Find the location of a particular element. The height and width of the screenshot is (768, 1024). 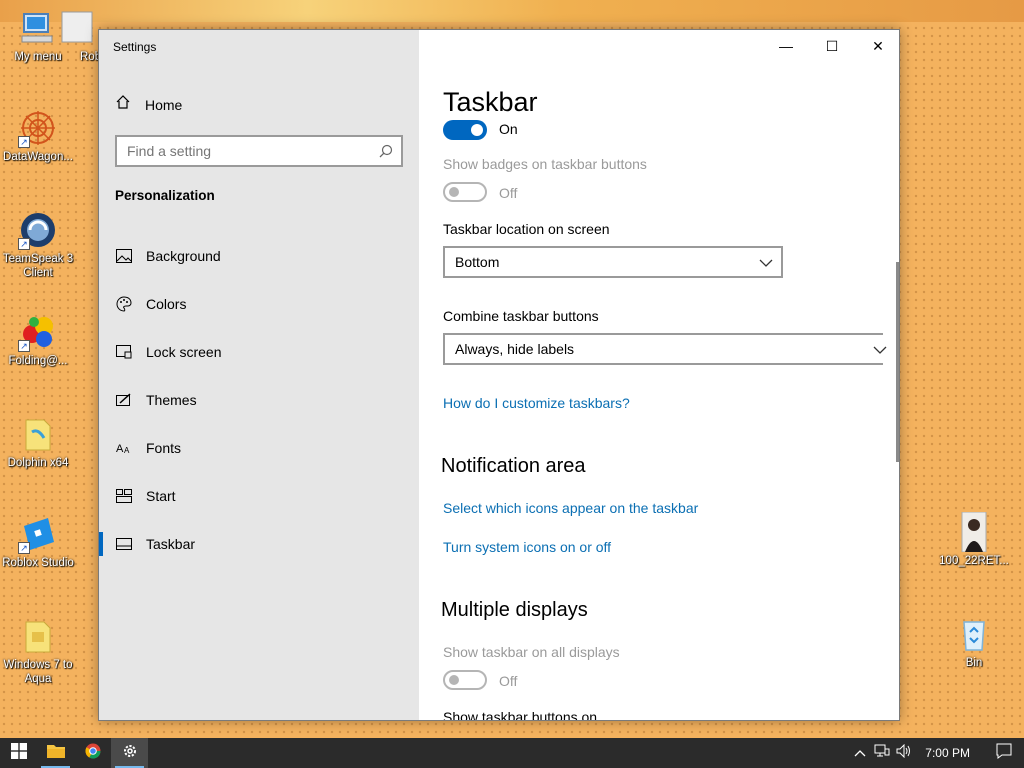

customize-taskbars-link: How do I customize taskbars? is located at coordinates (536, 403).